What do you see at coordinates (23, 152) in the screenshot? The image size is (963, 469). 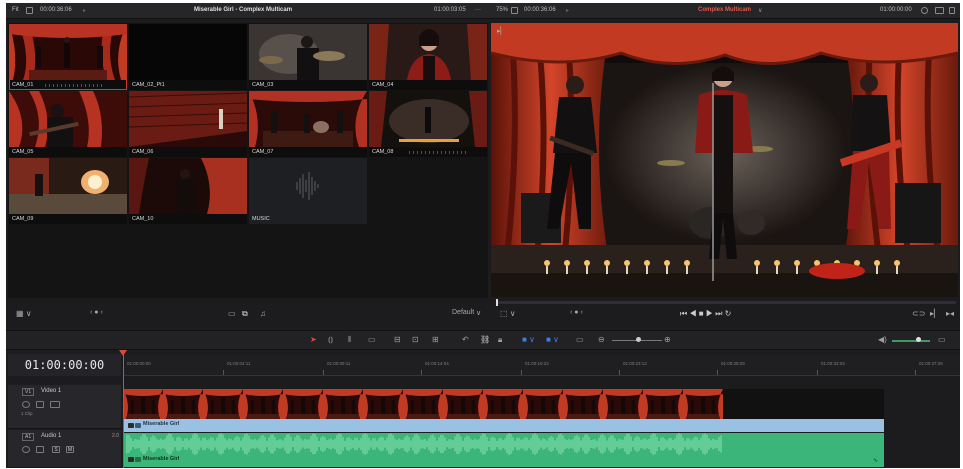 I see `angle-label: CAM_05` at bounding box center [23, 152].